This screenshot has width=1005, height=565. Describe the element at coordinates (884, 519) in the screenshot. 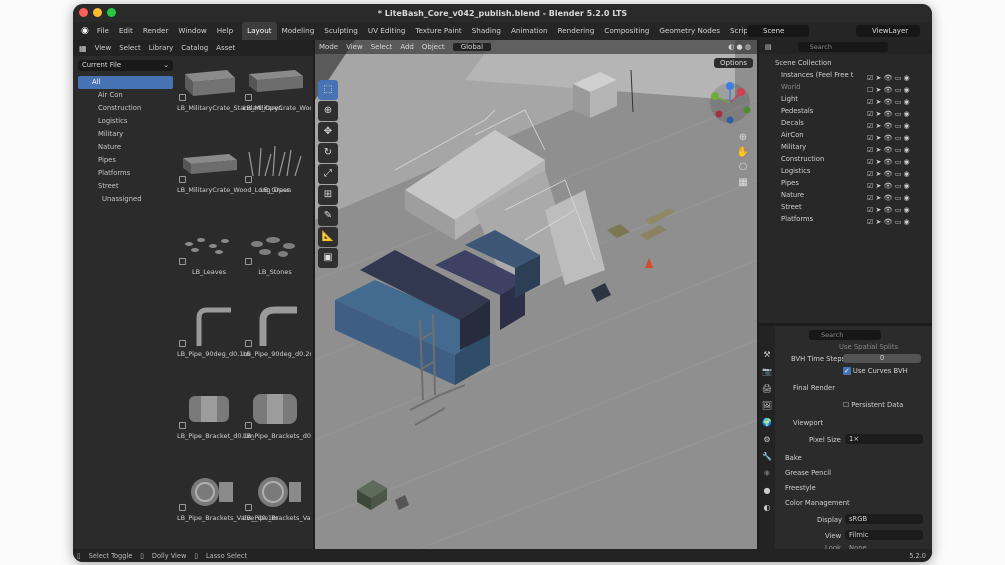

I see `display-dropdown: sRGB` at that location.